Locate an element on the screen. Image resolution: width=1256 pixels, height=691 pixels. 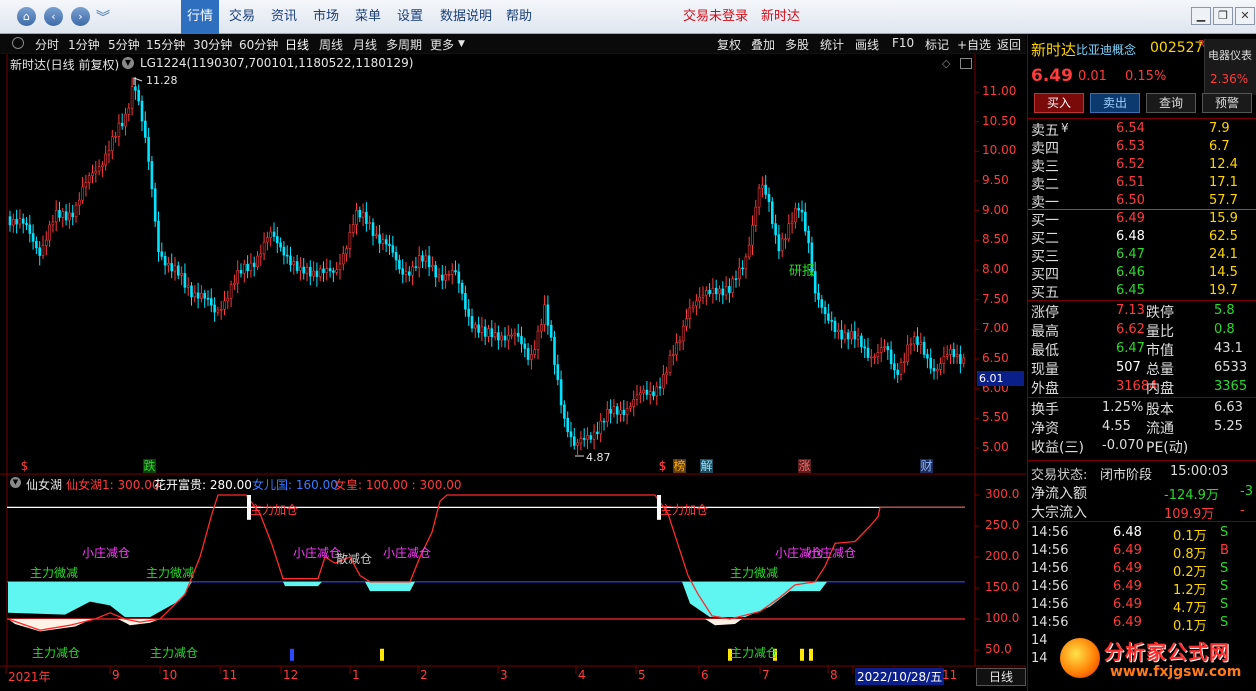
forward-icon: › is located at coordinates (80, 16).